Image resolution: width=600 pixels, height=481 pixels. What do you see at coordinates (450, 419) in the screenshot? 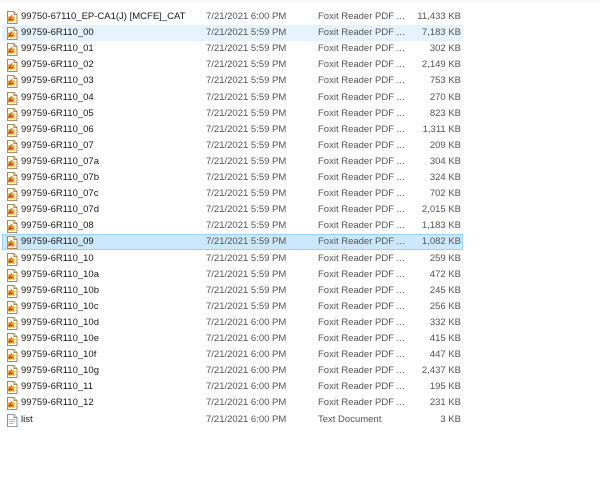
I see `file-size: 3 KB` at bounding box center [450, 419].